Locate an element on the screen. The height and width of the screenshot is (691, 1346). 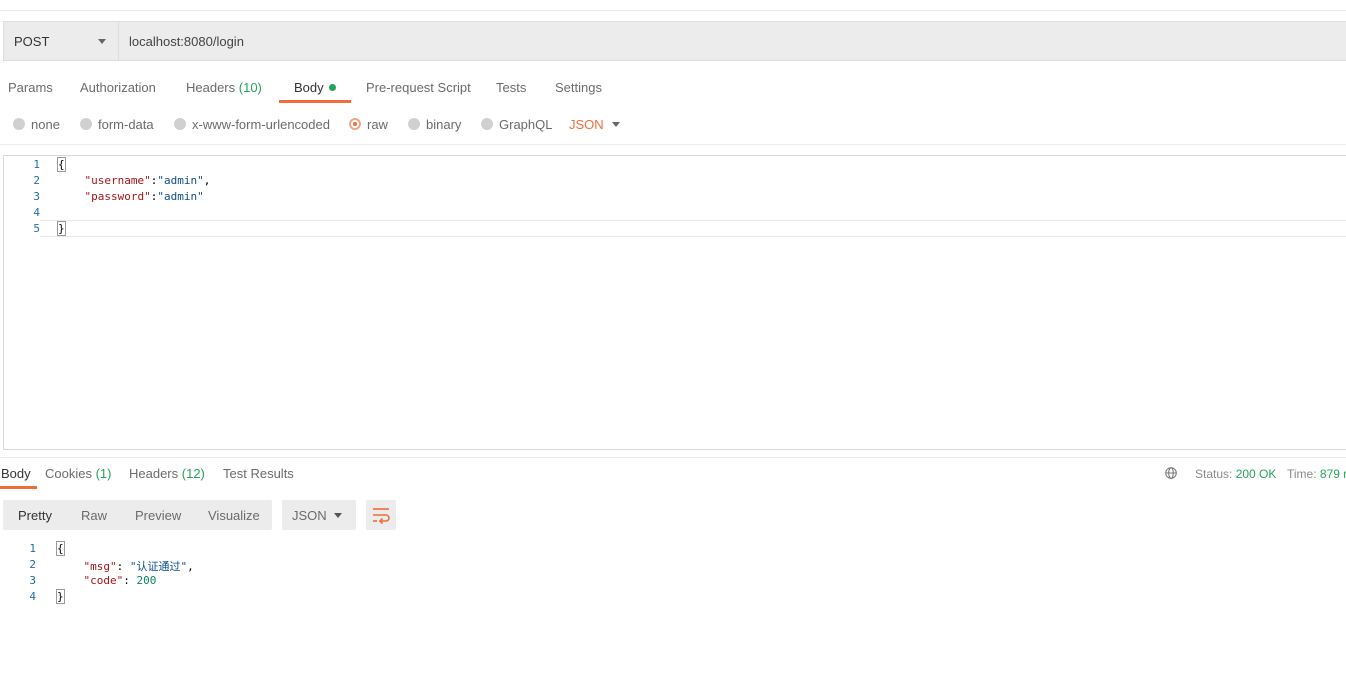
json-key: "password" is located at coordinates (117, 196).